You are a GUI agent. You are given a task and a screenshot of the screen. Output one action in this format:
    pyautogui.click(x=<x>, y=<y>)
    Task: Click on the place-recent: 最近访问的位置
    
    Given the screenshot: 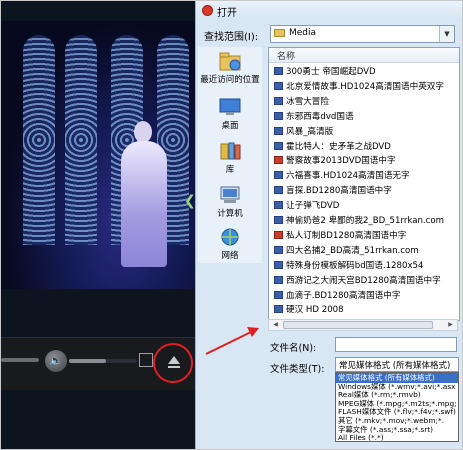 What is the action you would take?
    pyautogui.click(x=230, y=68)
    